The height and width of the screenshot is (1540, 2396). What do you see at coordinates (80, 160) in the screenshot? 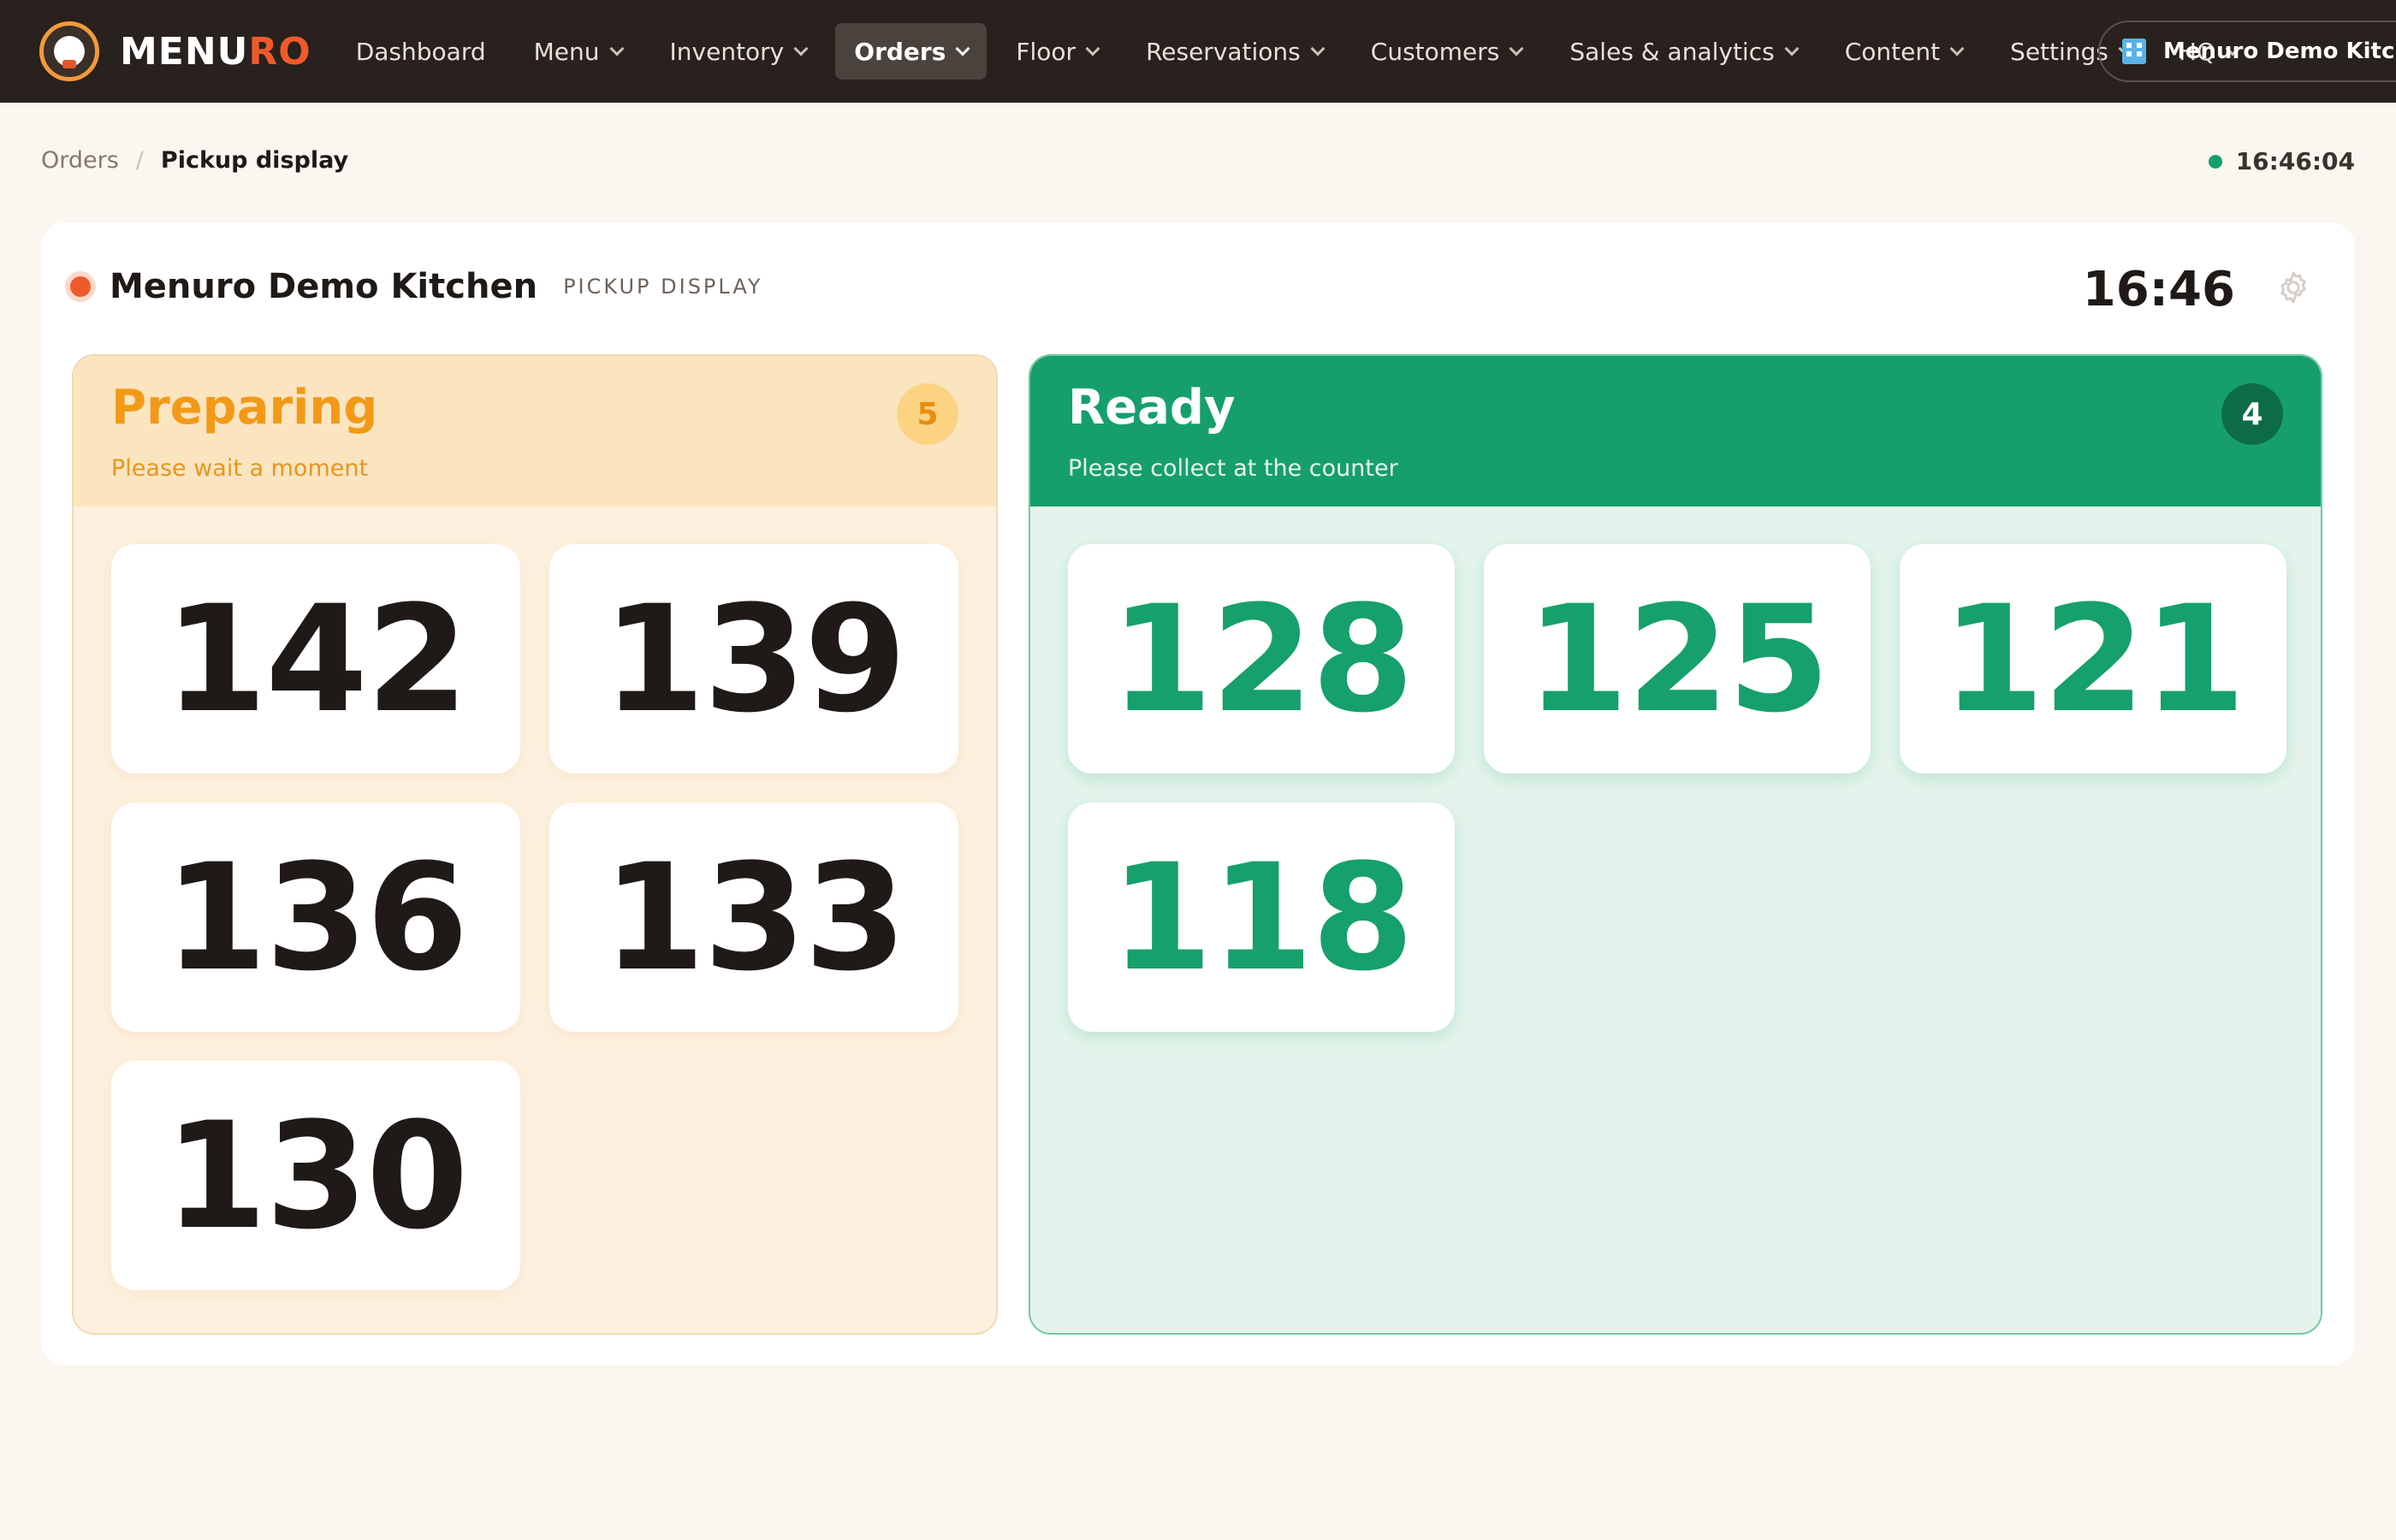
I see `breadcrumb-orders-link: Orders` at bounding box center [80, 160].